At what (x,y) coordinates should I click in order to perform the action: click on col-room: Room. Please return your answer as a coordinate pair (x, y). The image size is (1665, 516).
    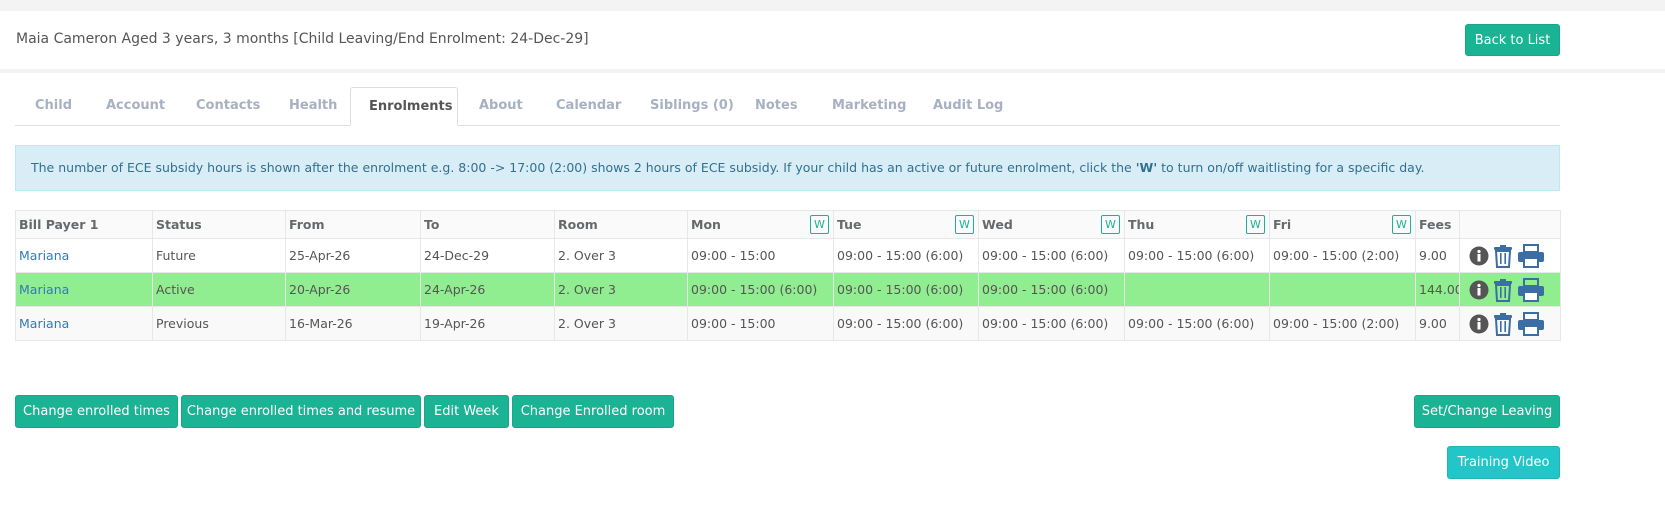
    Looking at the image, I should click on (621, 224).